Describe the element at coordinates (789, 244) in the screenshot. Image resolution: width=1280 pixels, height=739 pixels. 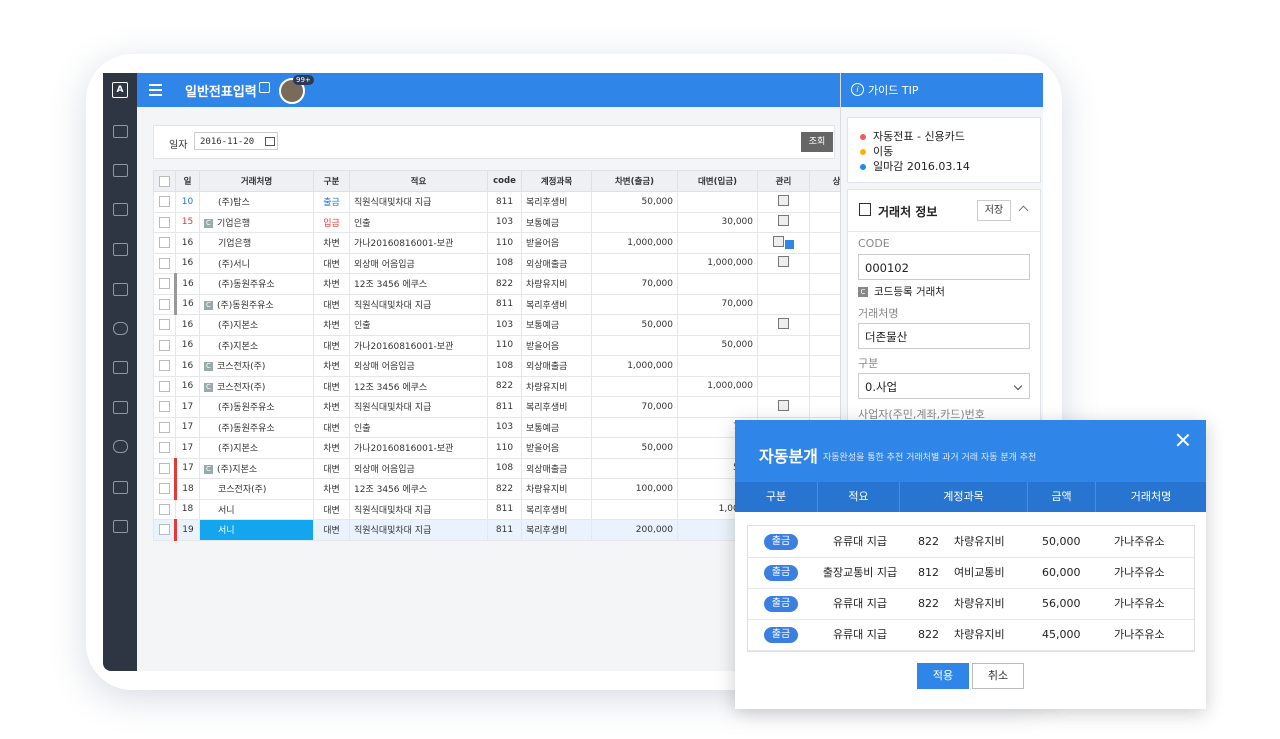
I see `attachment-icon` at that location.